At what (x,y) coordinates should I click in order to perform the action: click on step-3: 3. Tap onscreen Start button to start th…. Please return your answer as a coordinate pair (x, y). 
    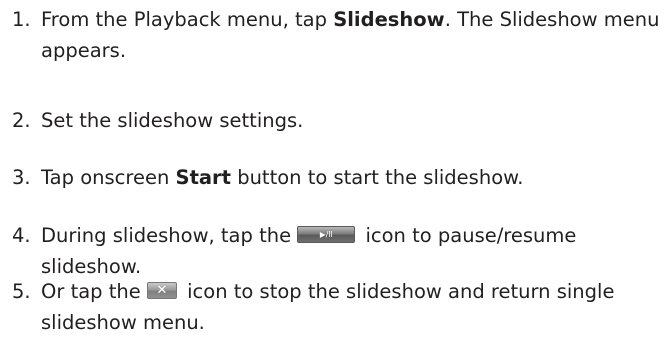
    Looking at the image, I should click on (337, 177).